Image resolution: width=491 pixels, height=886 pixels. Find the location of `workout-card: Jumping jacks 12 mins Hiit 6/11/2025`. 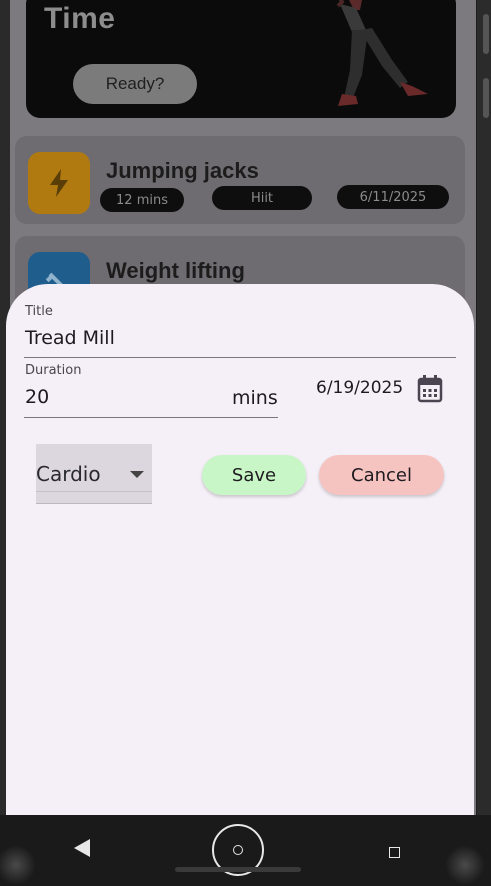

workout-card: Jumping jacks 12 mins Hiit 6/11/2025 is located at coordinates (240, 180).